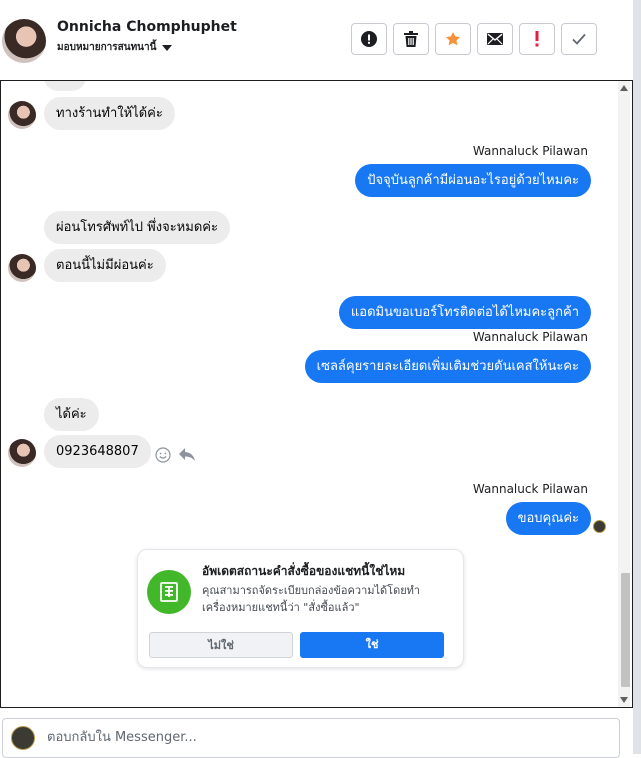  Describe the element at coordinates (474, 39) in the screenshot. I see `conversation-actions` at that location.